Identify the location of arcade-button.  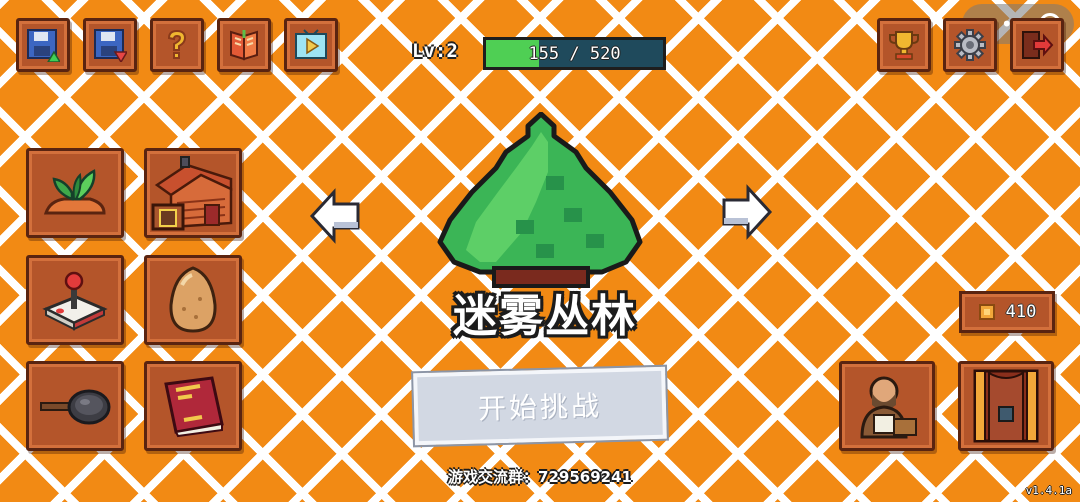
(75, 300).